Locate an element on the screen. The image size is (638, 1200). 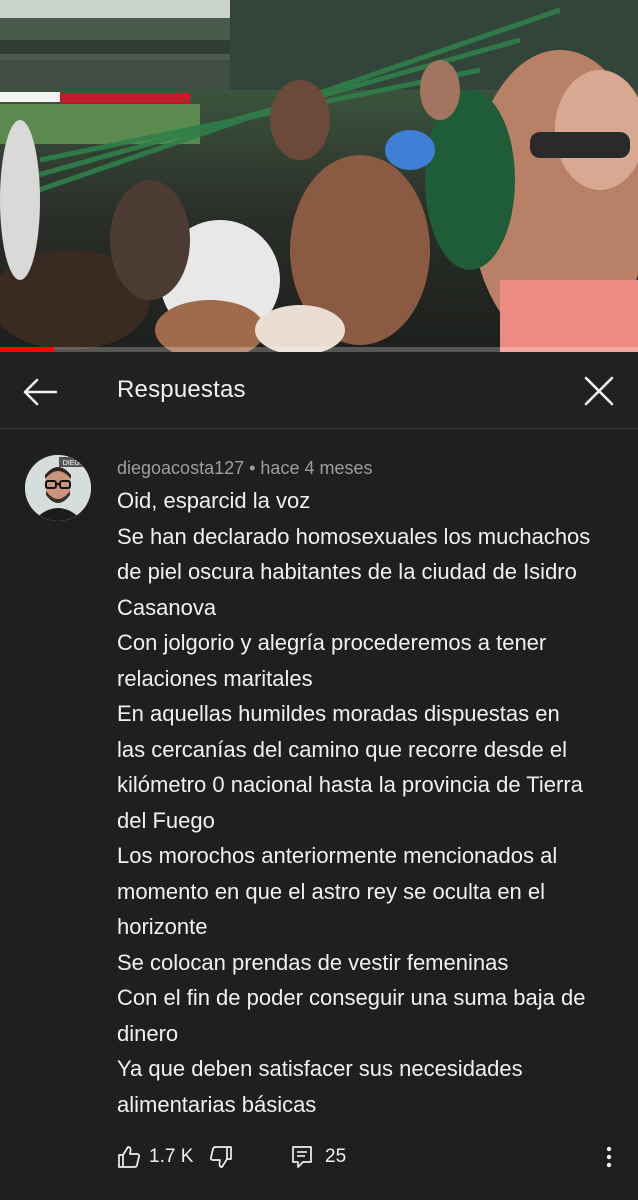
like-count: 1.7 K is located at coordinates (171, 1156).